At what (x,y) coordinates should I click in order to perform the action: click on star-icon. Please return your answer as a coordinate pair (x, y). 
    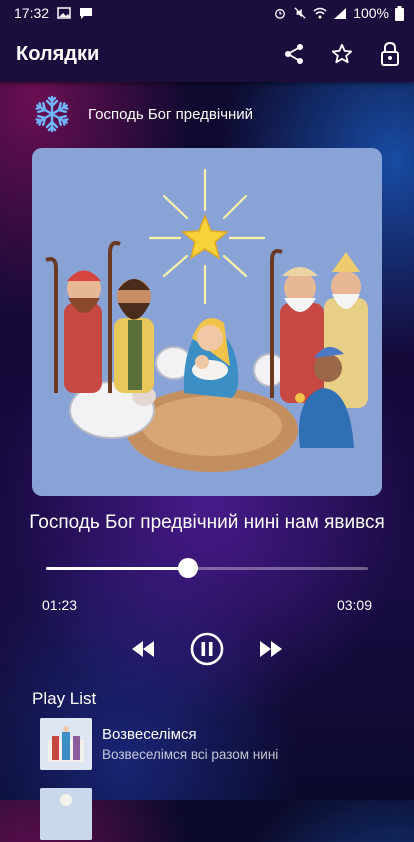
    Looking at the image, I should click on (342, 53).